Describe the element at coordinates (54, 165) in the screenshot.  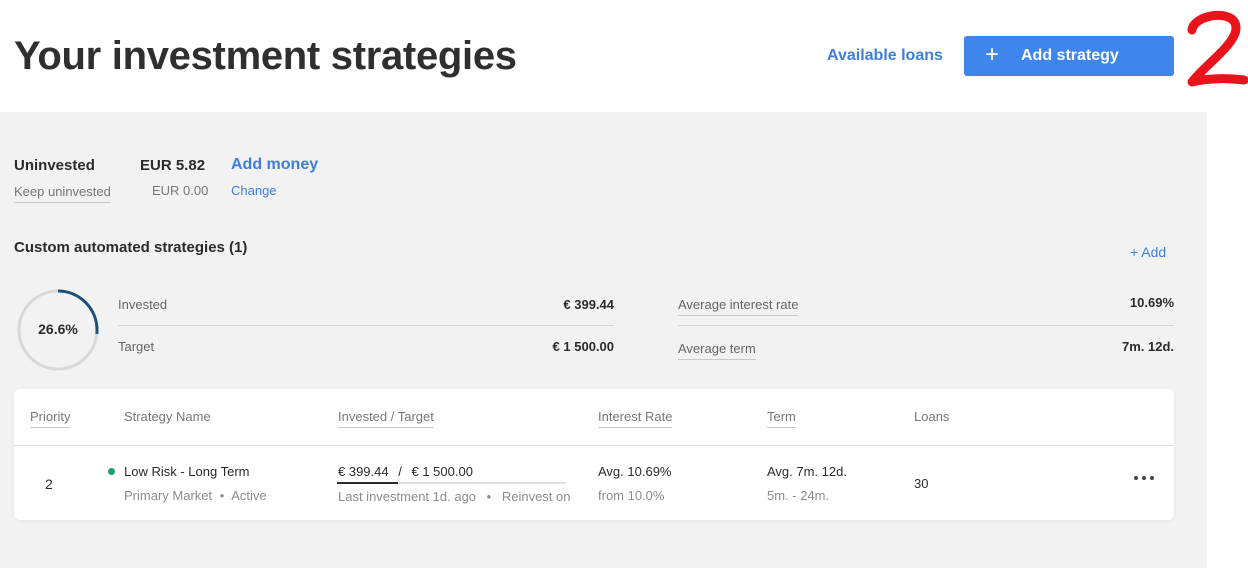
I see `uninvested-label: Uninvested` at that location.